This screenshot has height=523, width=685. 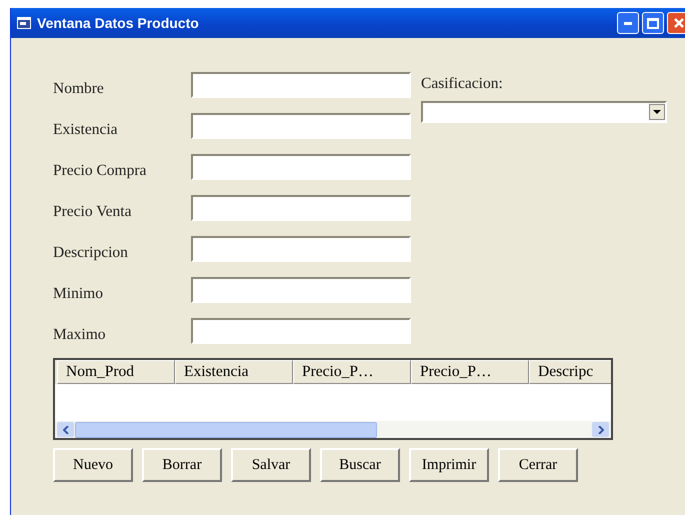 What do you see at coordinates (234, 372) in the screenshot?
I see `column-header: Existencia` at bounding box center [234, 372].